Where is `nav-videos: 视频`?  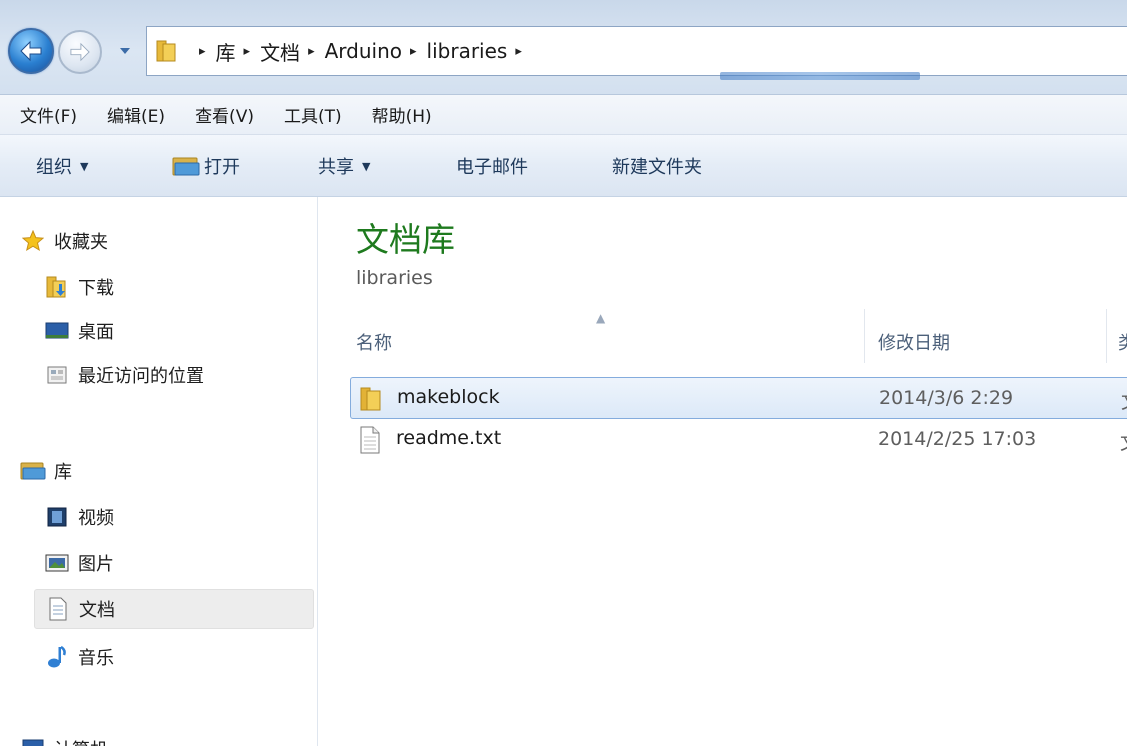 nav-videos: 视频 is located at coordinates (179, 517).